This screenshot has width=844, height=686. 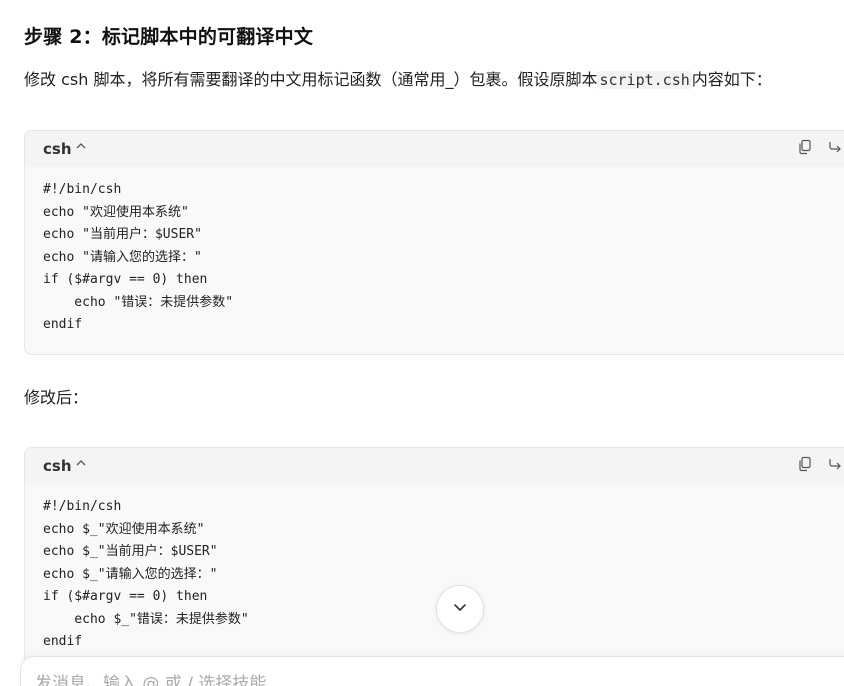 What do you see at coordinates (122, 234) in the screenshot?
I see `code-line: echo "当前用户：$USER"` at bounding box center [122, 234].